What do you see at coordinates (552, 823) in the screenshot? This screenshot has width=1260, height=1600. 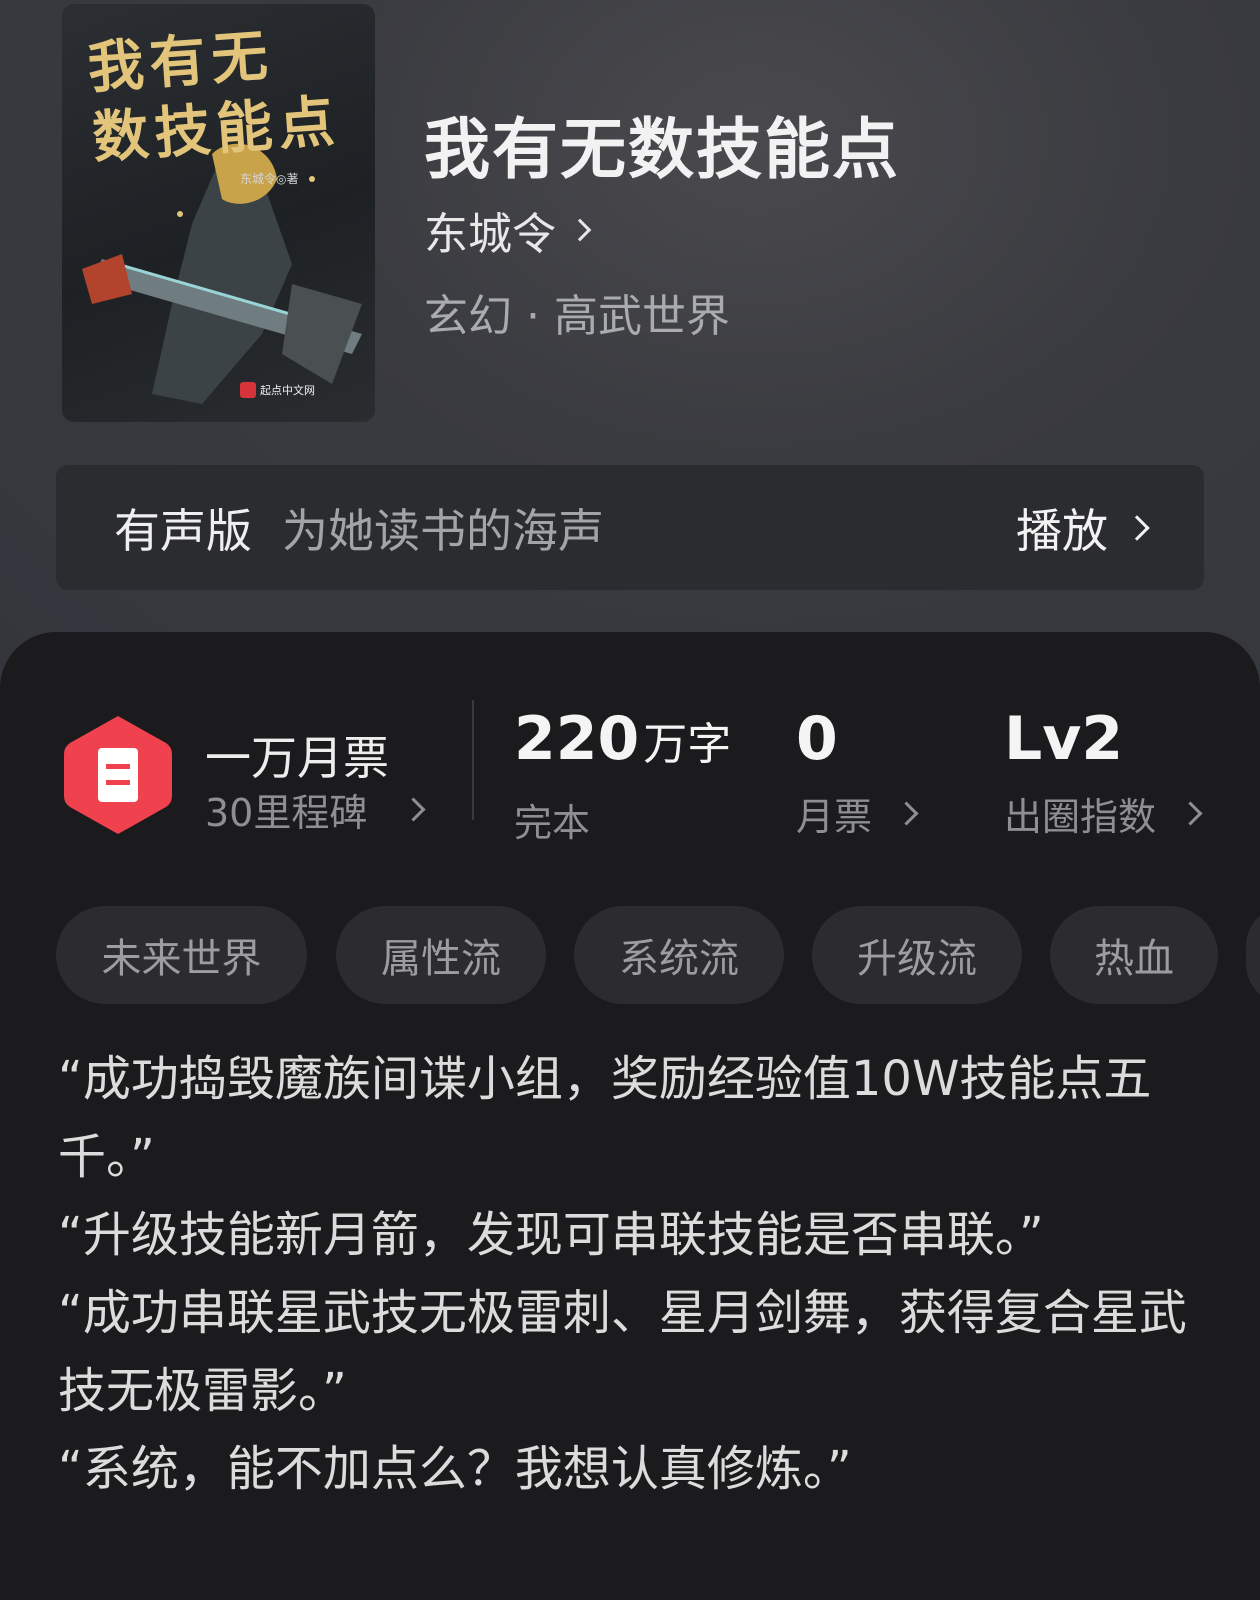 I see `completion-status: 完本` at bounding box center [552, 823].